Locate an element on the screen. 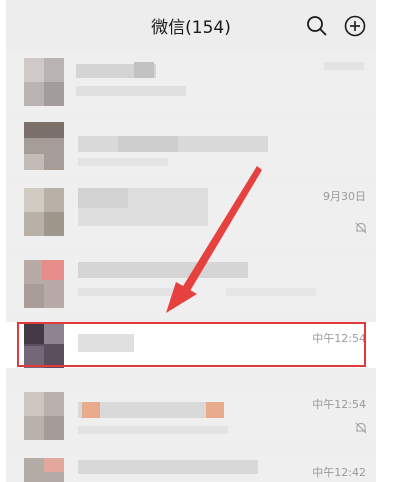  page-margin is located at coordinates (390, 241).